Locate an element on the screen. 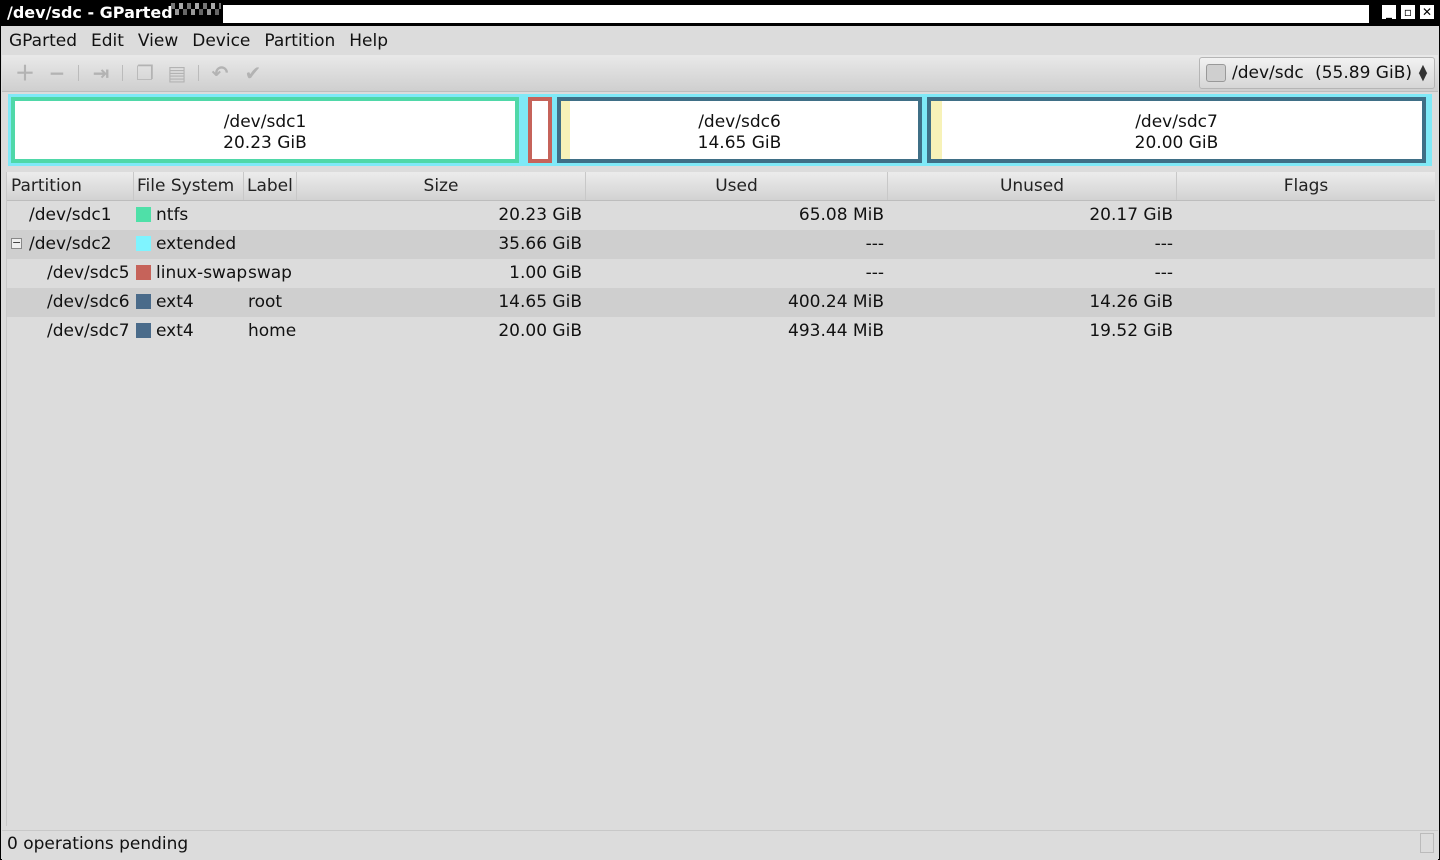  copy-icon: ❐ is located at coordinates (145, 73).